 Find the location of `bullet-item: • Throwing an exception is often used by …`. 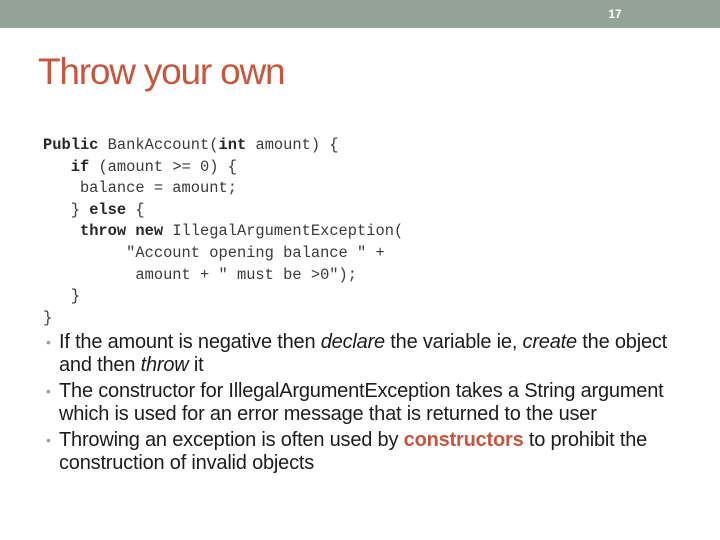

bullet-item: • Throwing an exception is often used by … is located at coordinates (366, 451).